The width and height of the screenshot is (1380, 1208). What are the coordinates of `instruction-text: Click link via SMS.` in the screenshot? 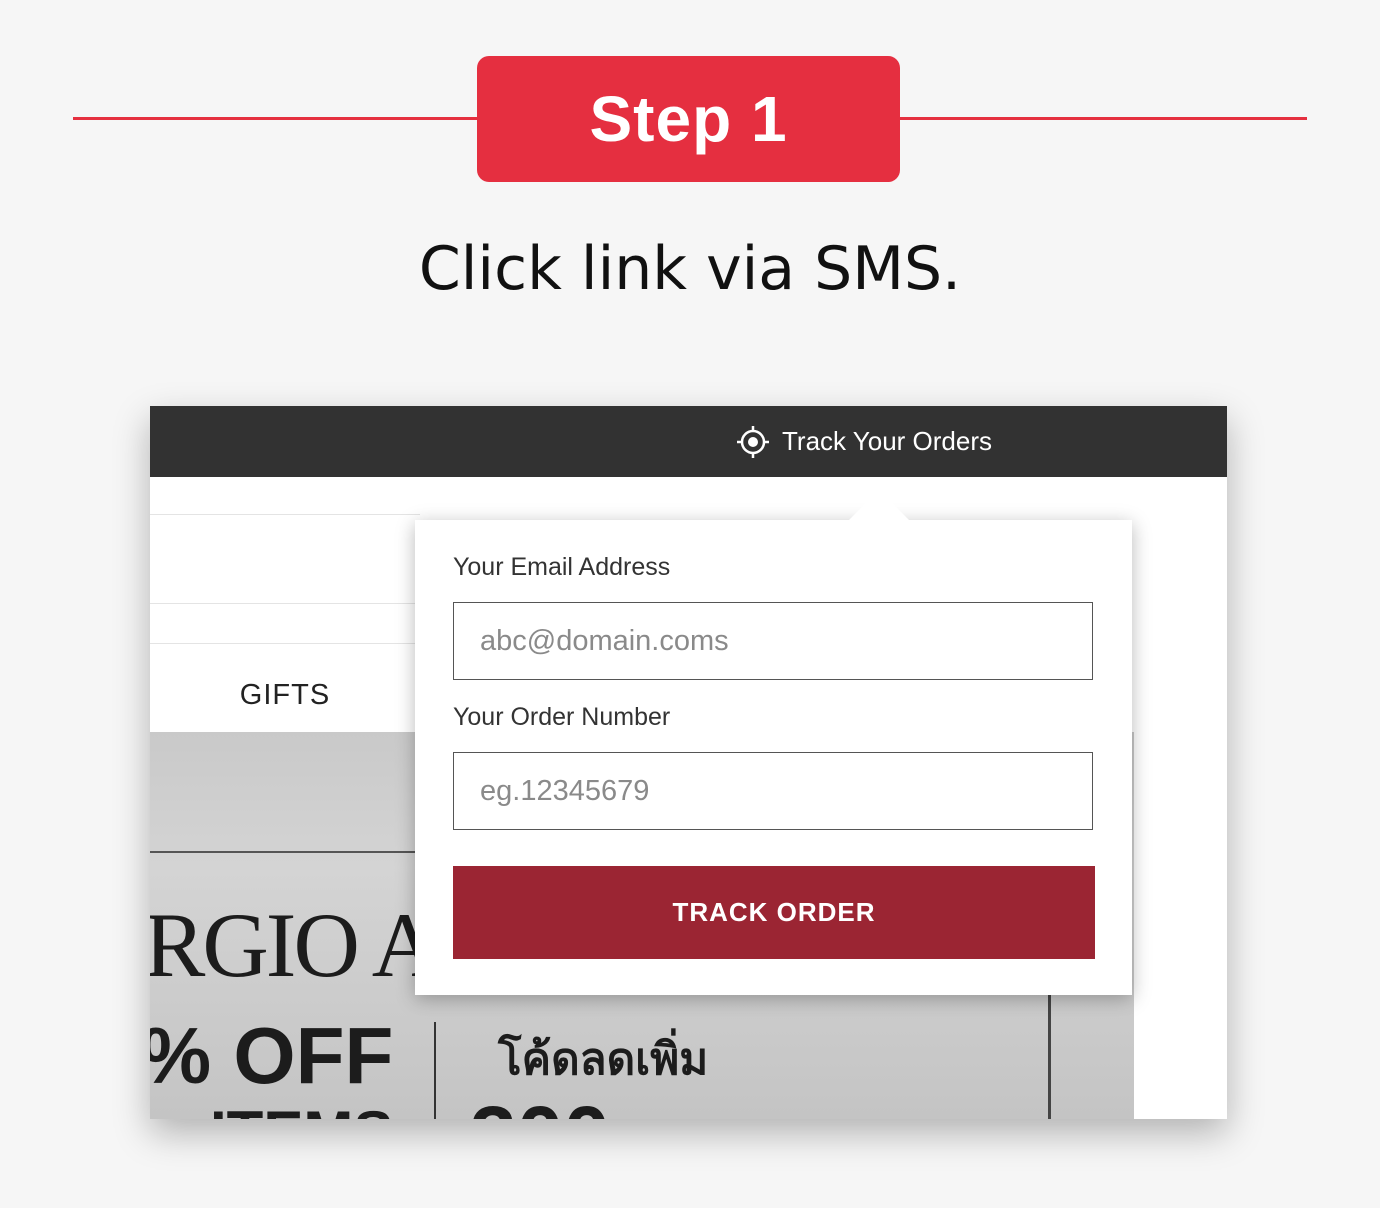 It's located at (690, 269).